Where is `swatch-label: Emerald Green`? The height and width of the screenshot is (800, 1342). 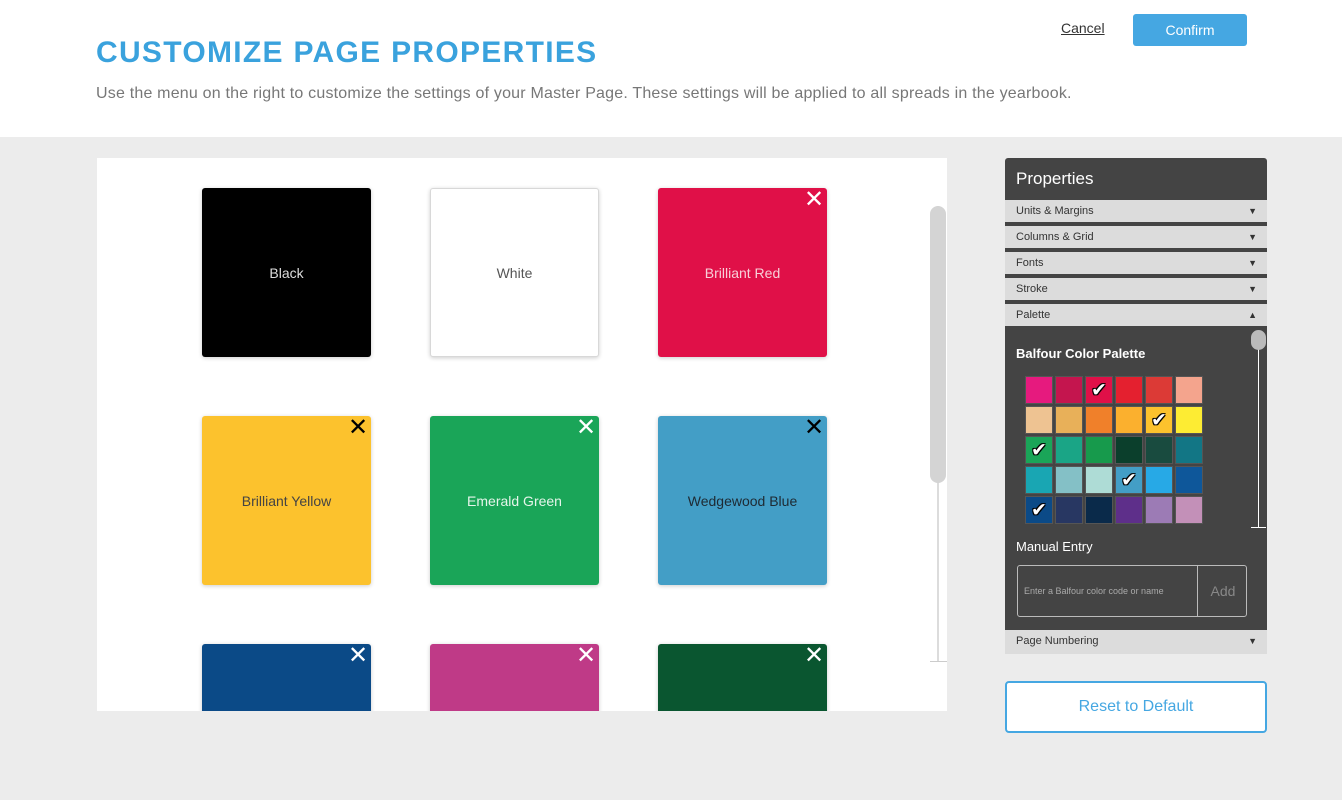 swatch-label: Emerald Green is located at coordinates (514, 500).